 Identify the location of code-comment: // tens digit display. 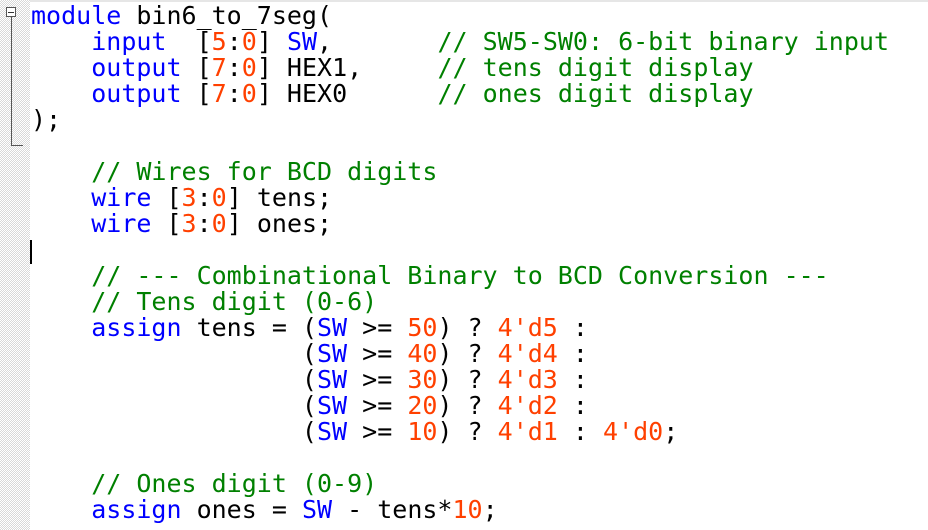
(595, 67).